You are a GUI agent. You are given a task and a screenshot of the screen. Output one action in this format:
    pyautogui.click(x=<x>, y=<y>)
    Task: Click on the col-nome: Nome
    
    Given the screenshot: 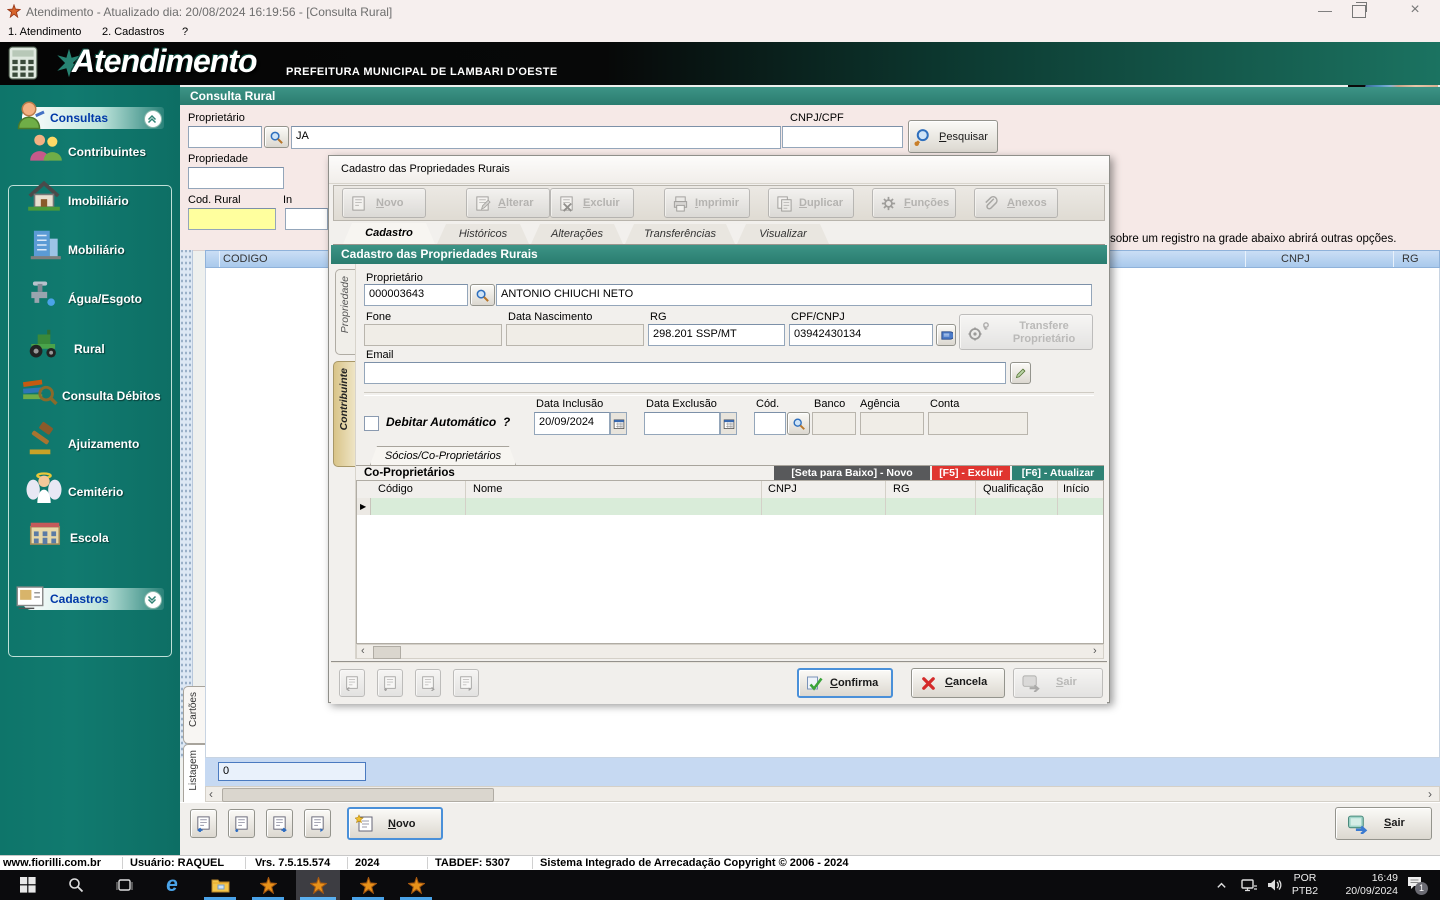 What is the action you would take?
    pyautogui.click(x=487, y=489)
    